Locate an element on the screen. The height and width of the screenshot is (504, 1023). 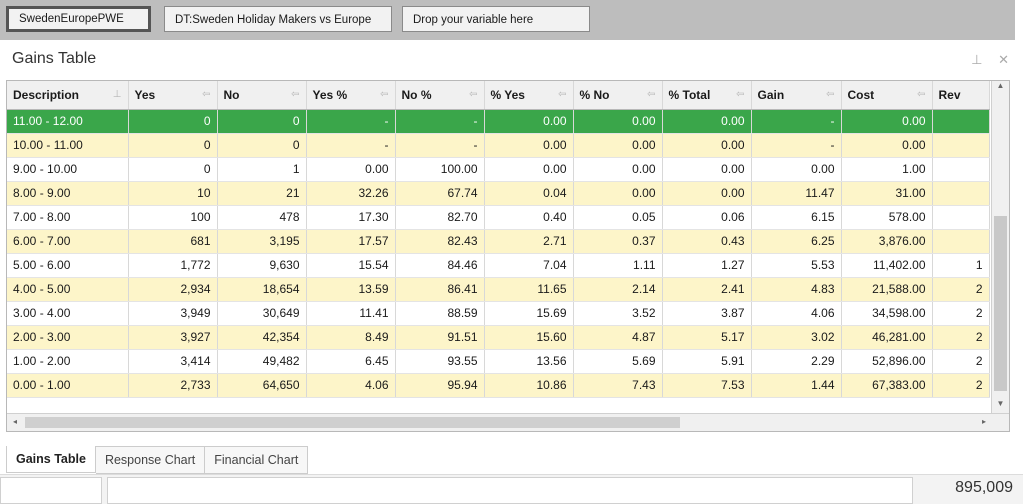
column-header: Description ⊥ is located at coordinates (68, 95).